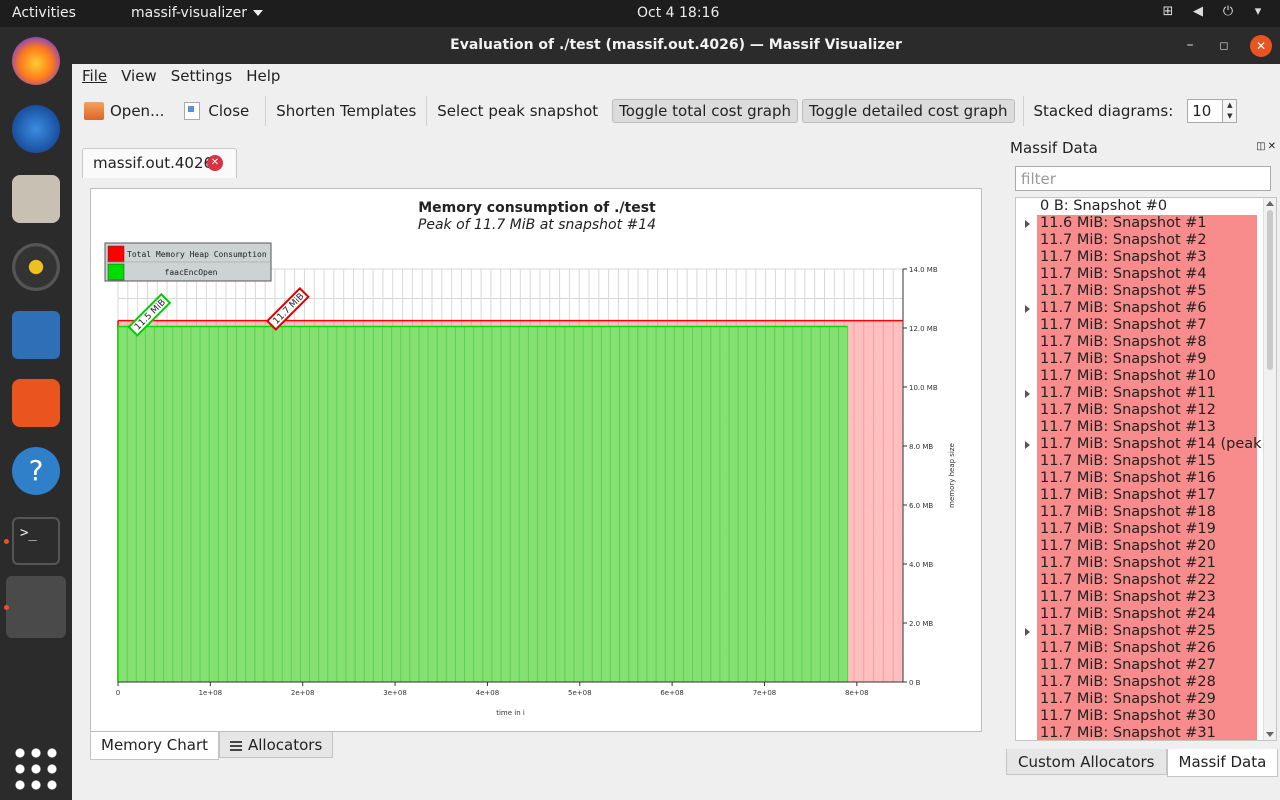 The width and height of the screenshot is (1280, 800). I want to click on software-icon, so click(36, 403).